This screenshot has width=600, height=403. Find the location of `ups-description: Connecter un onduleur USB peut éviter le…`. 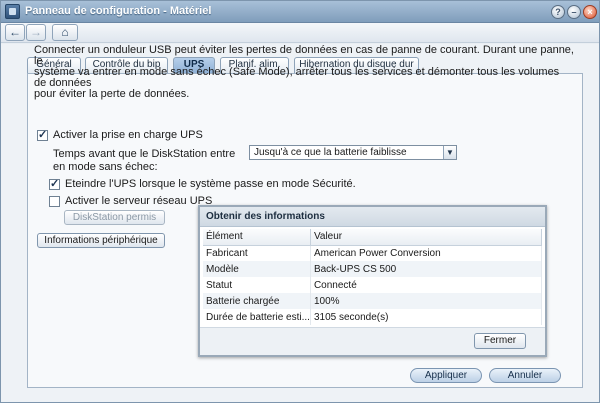

ups-description: Connecter un onduleur USB peut éviter le… is located at coordinates (304, 72).